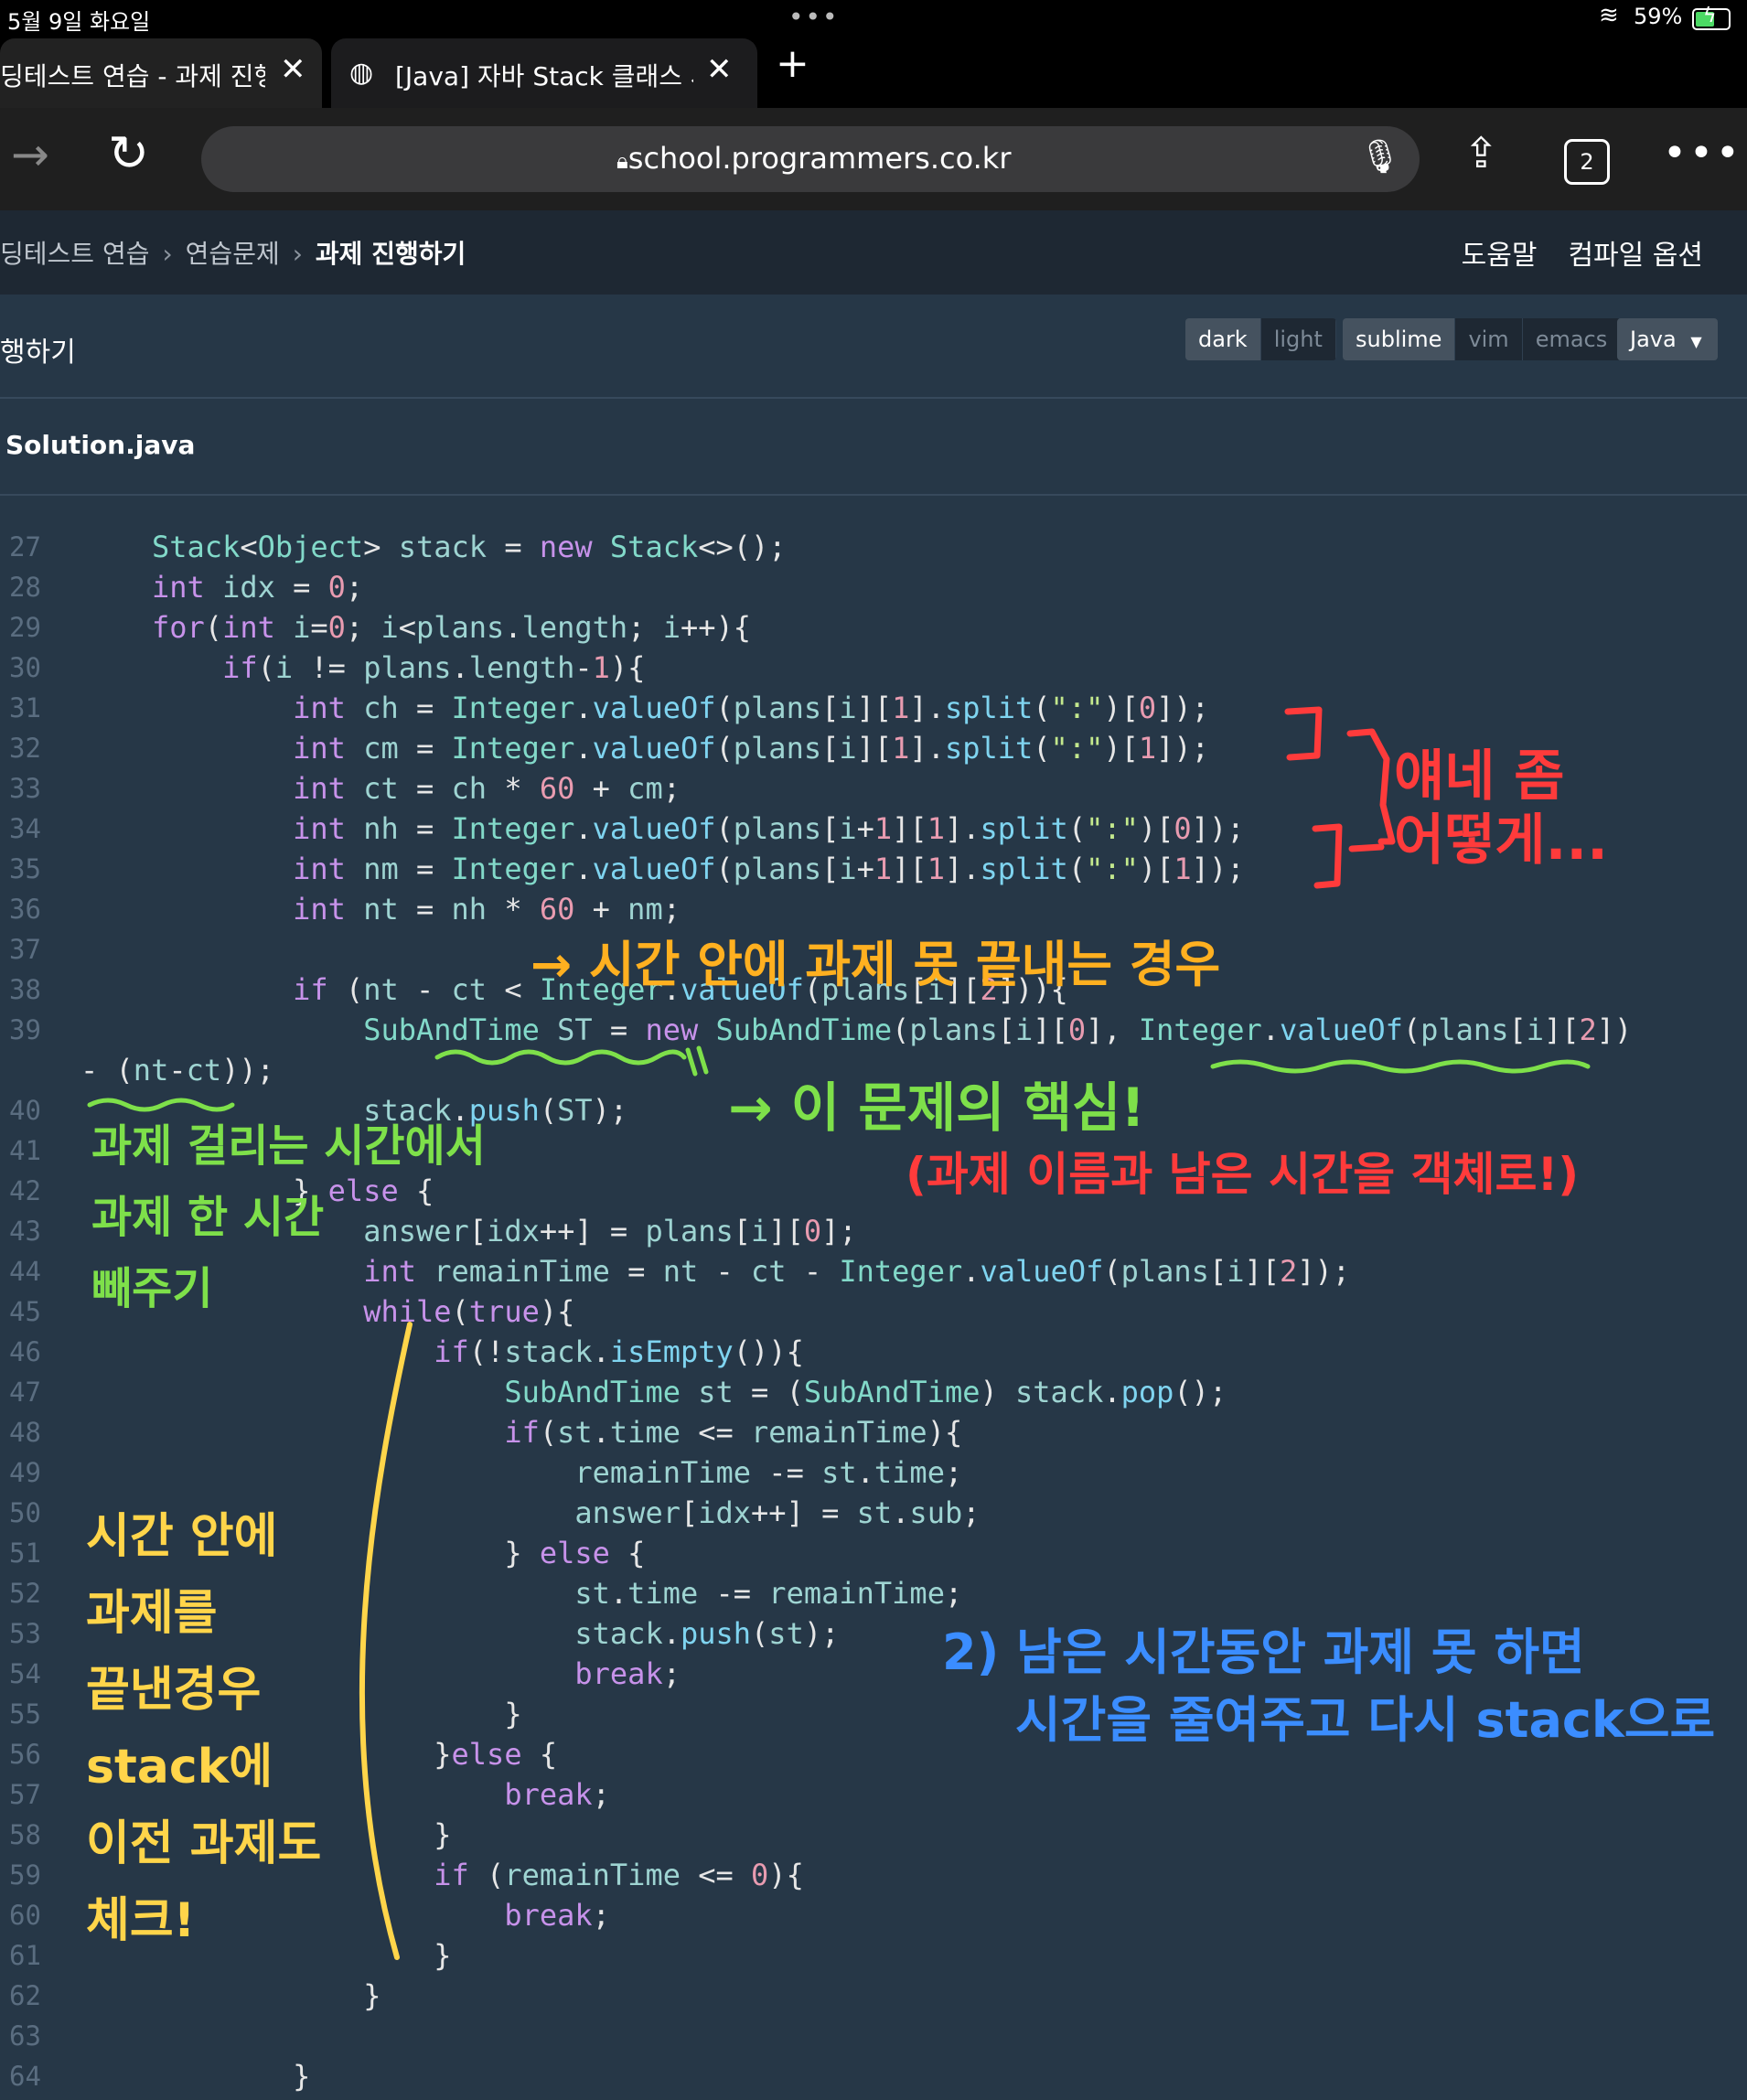  I want to click on annotation-line: 과제 걸리는 시간에서, so click(288, 1146).